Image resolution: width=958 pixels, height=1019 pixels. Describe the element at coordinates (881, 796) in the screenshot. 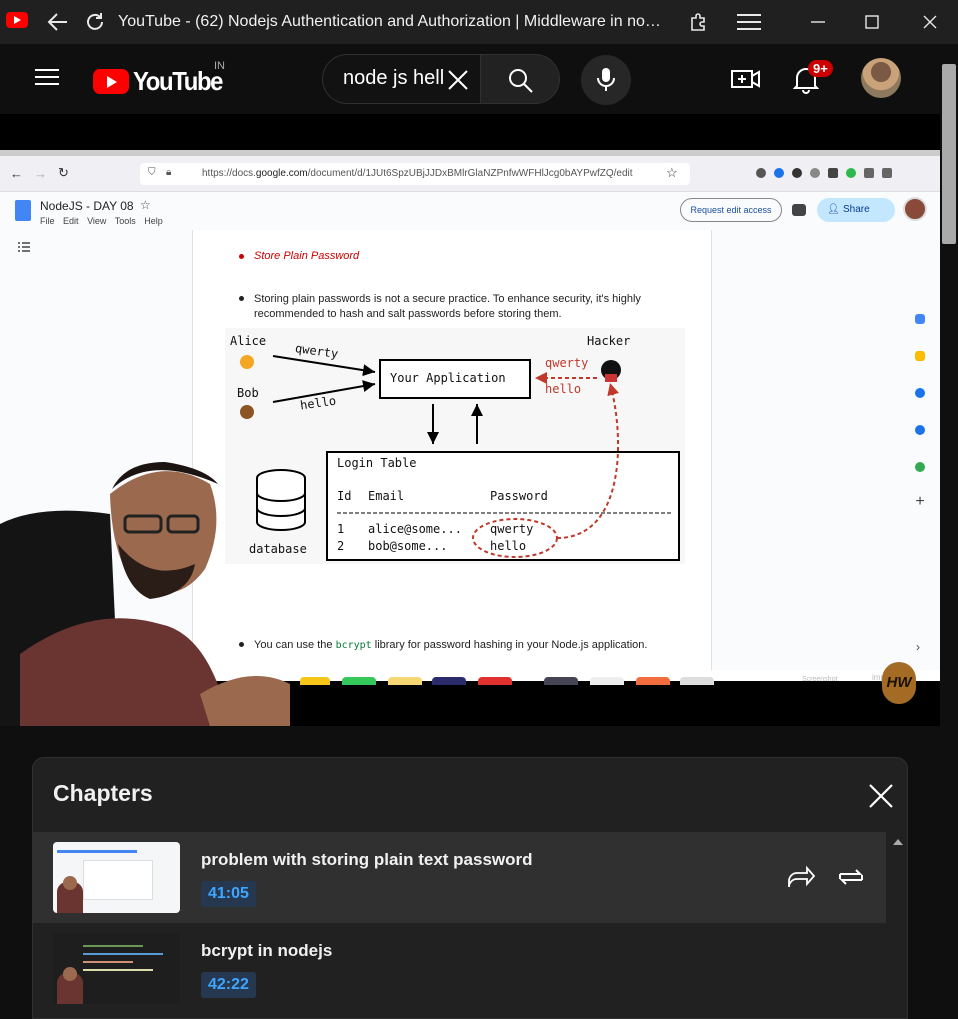

I see `close-icon` at that location.